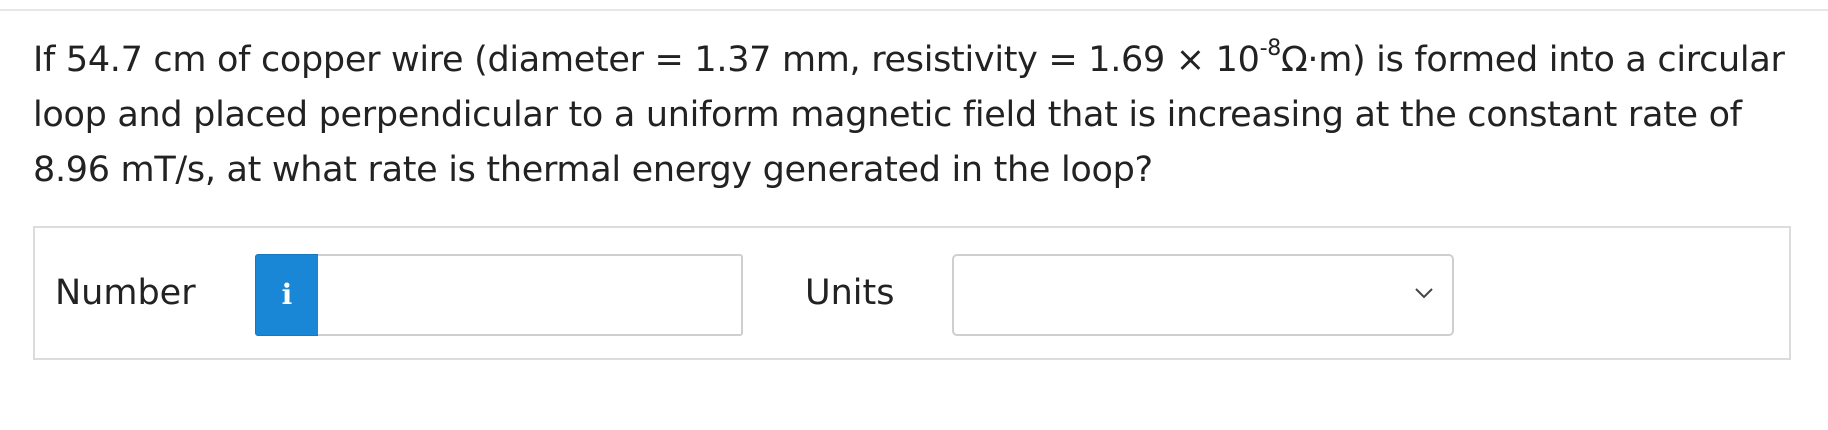  I want to click on number-input, so click(530, 295).